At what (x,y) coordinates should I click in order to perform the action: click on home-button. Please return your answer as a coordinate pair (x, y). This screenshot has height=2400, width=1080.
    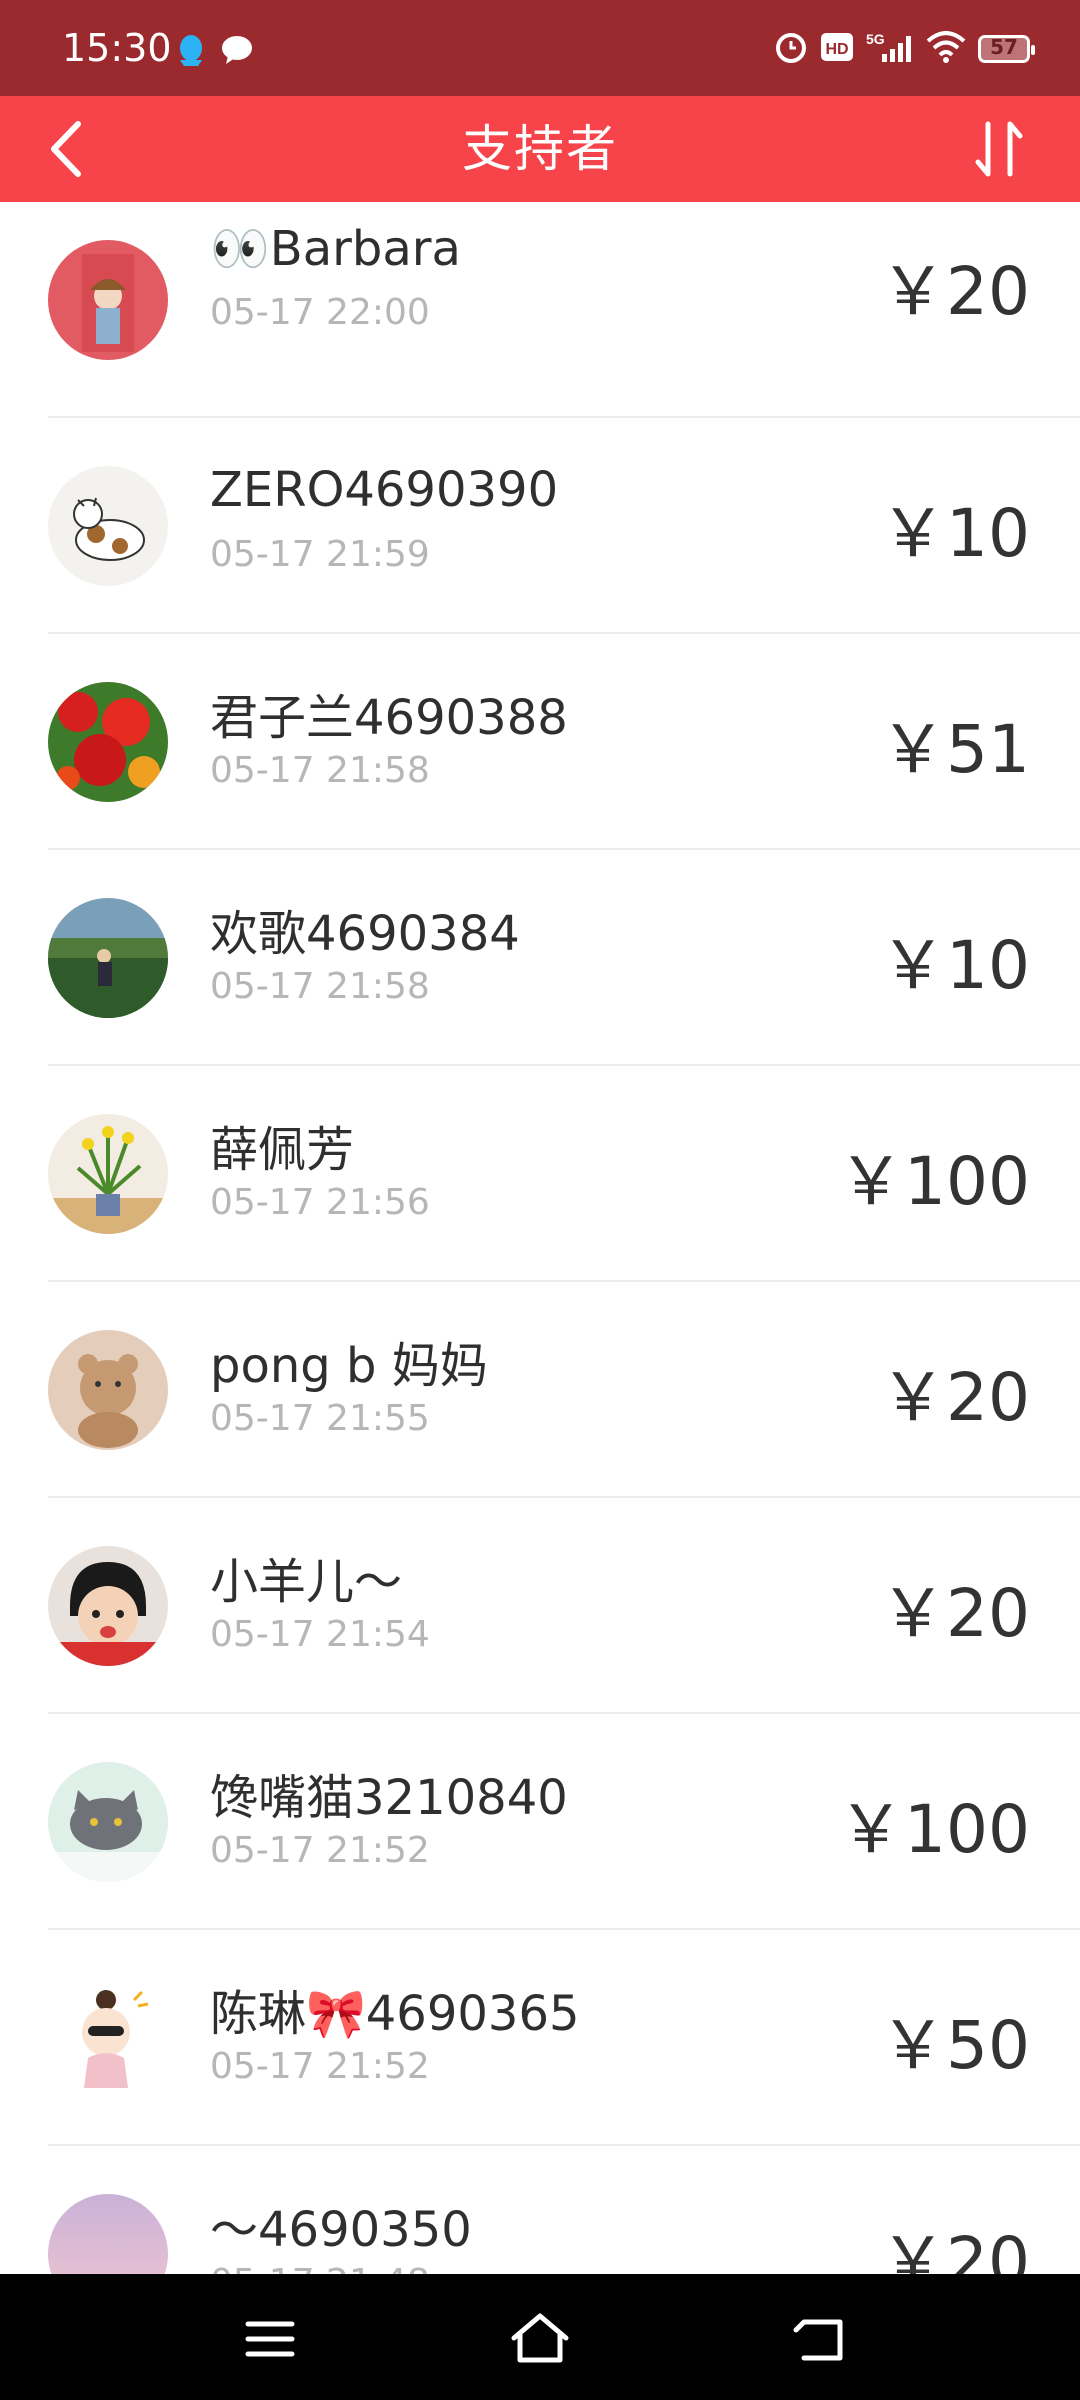
    Looking at the image, I should click on (540, 2339).